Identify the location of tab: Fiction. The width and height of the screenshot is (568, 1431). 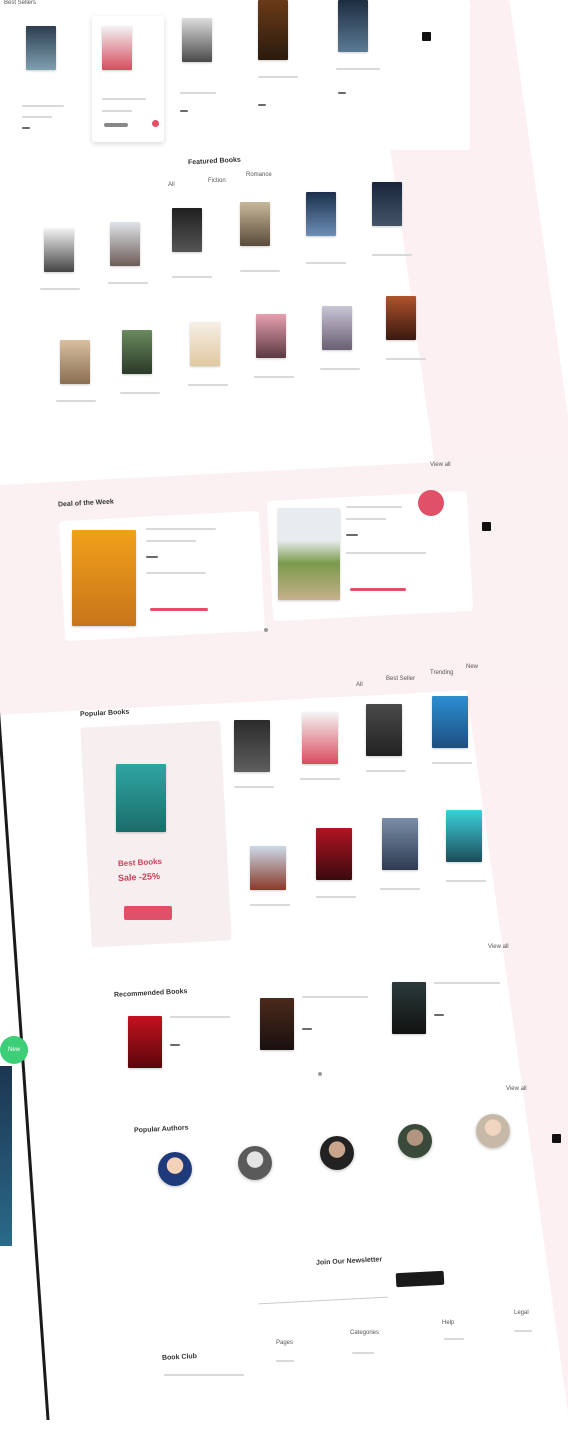
(217, 181).